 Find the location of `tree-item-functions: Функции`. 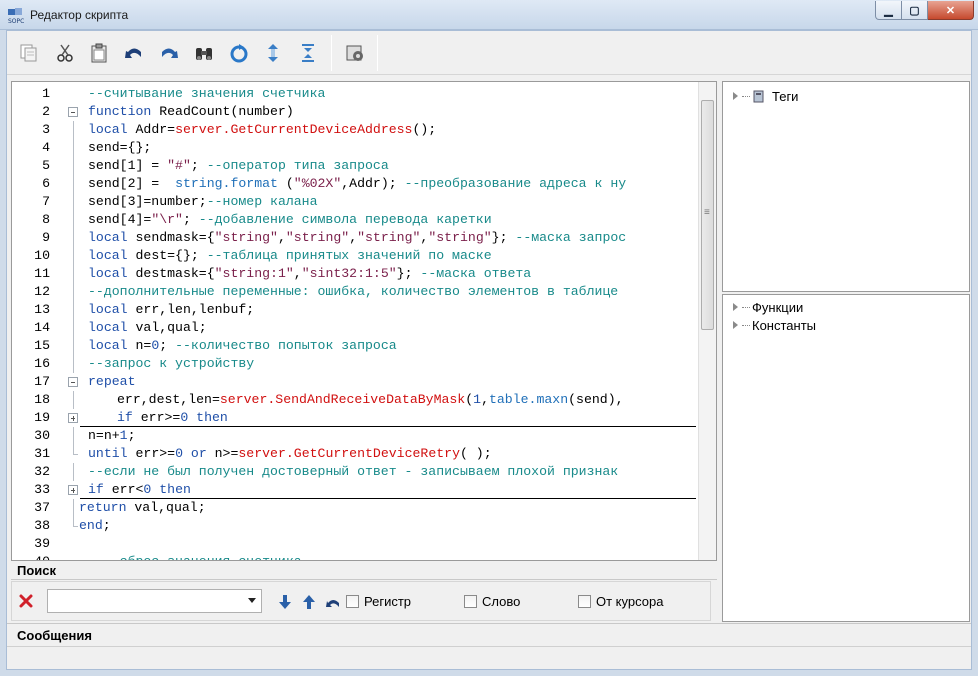

tree-item-functions: Функции is located at coordinates (768, 307).